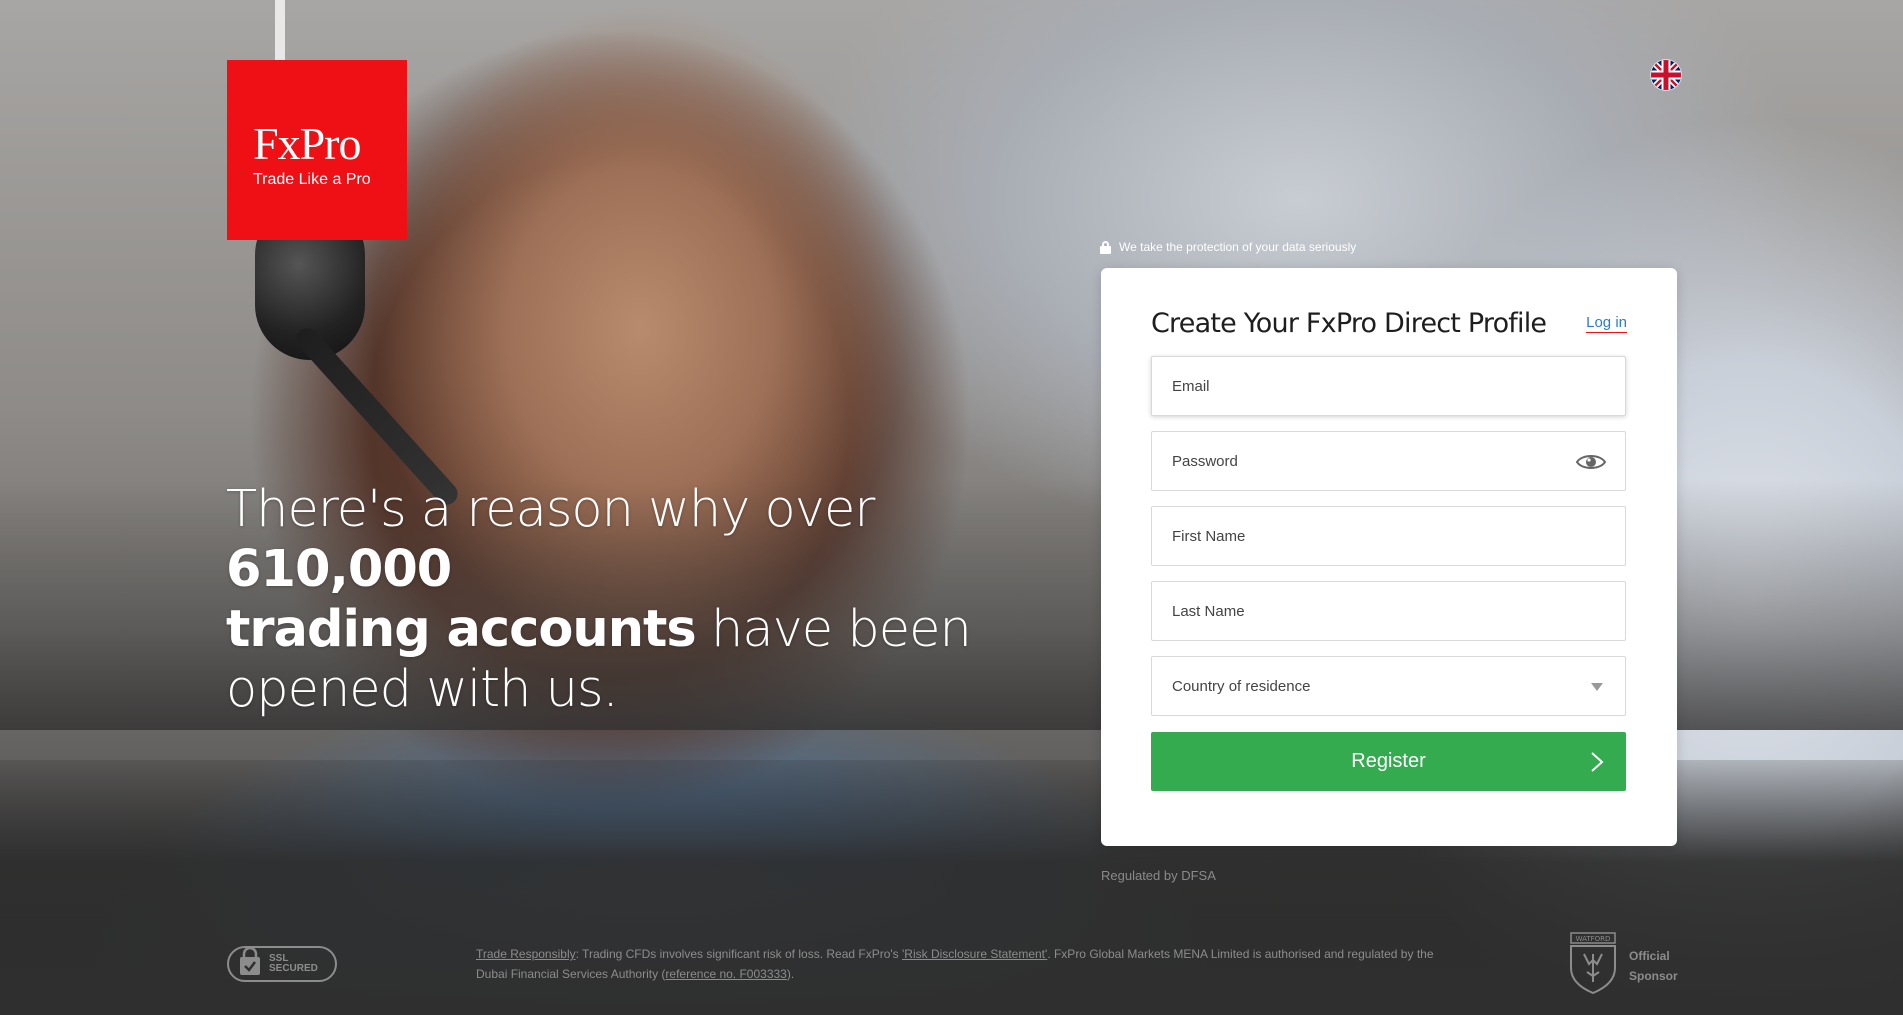 The image size is (1903, 1015). I want to click on country-select: Country of residence, so click(1388, 686).